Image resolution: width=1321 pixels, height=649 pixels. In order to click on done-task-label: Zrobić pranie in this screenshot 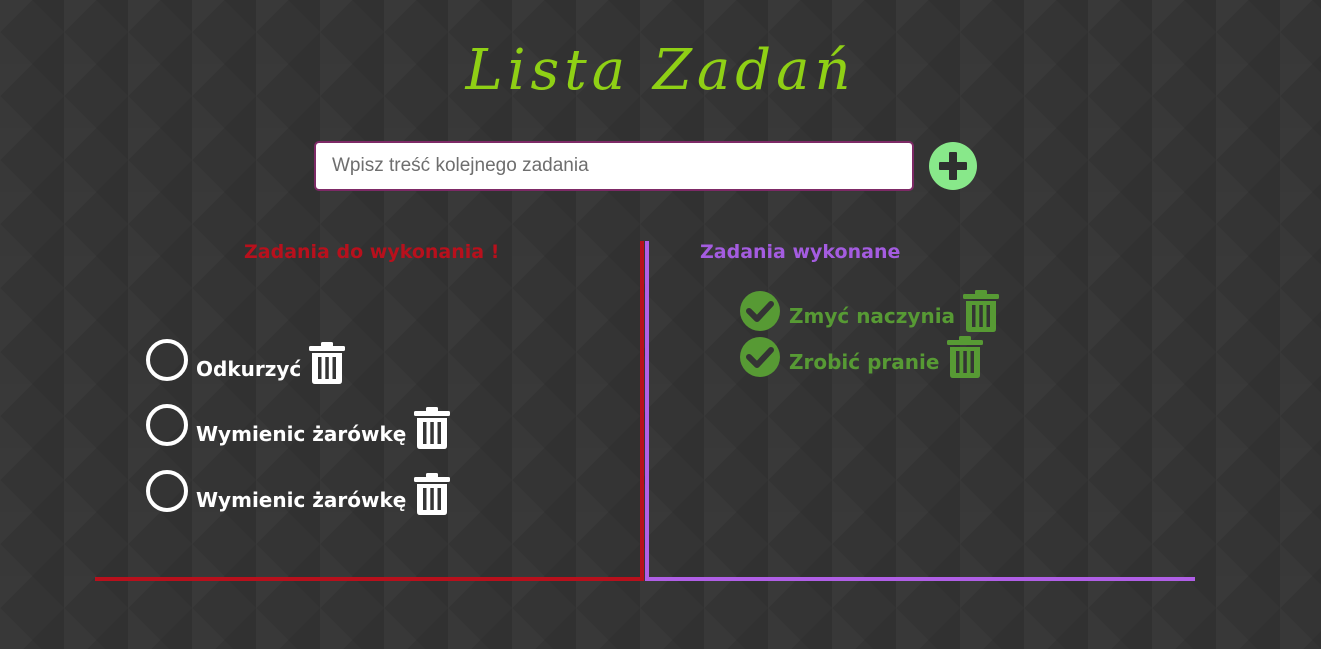, I will do `click(864, 362)`.